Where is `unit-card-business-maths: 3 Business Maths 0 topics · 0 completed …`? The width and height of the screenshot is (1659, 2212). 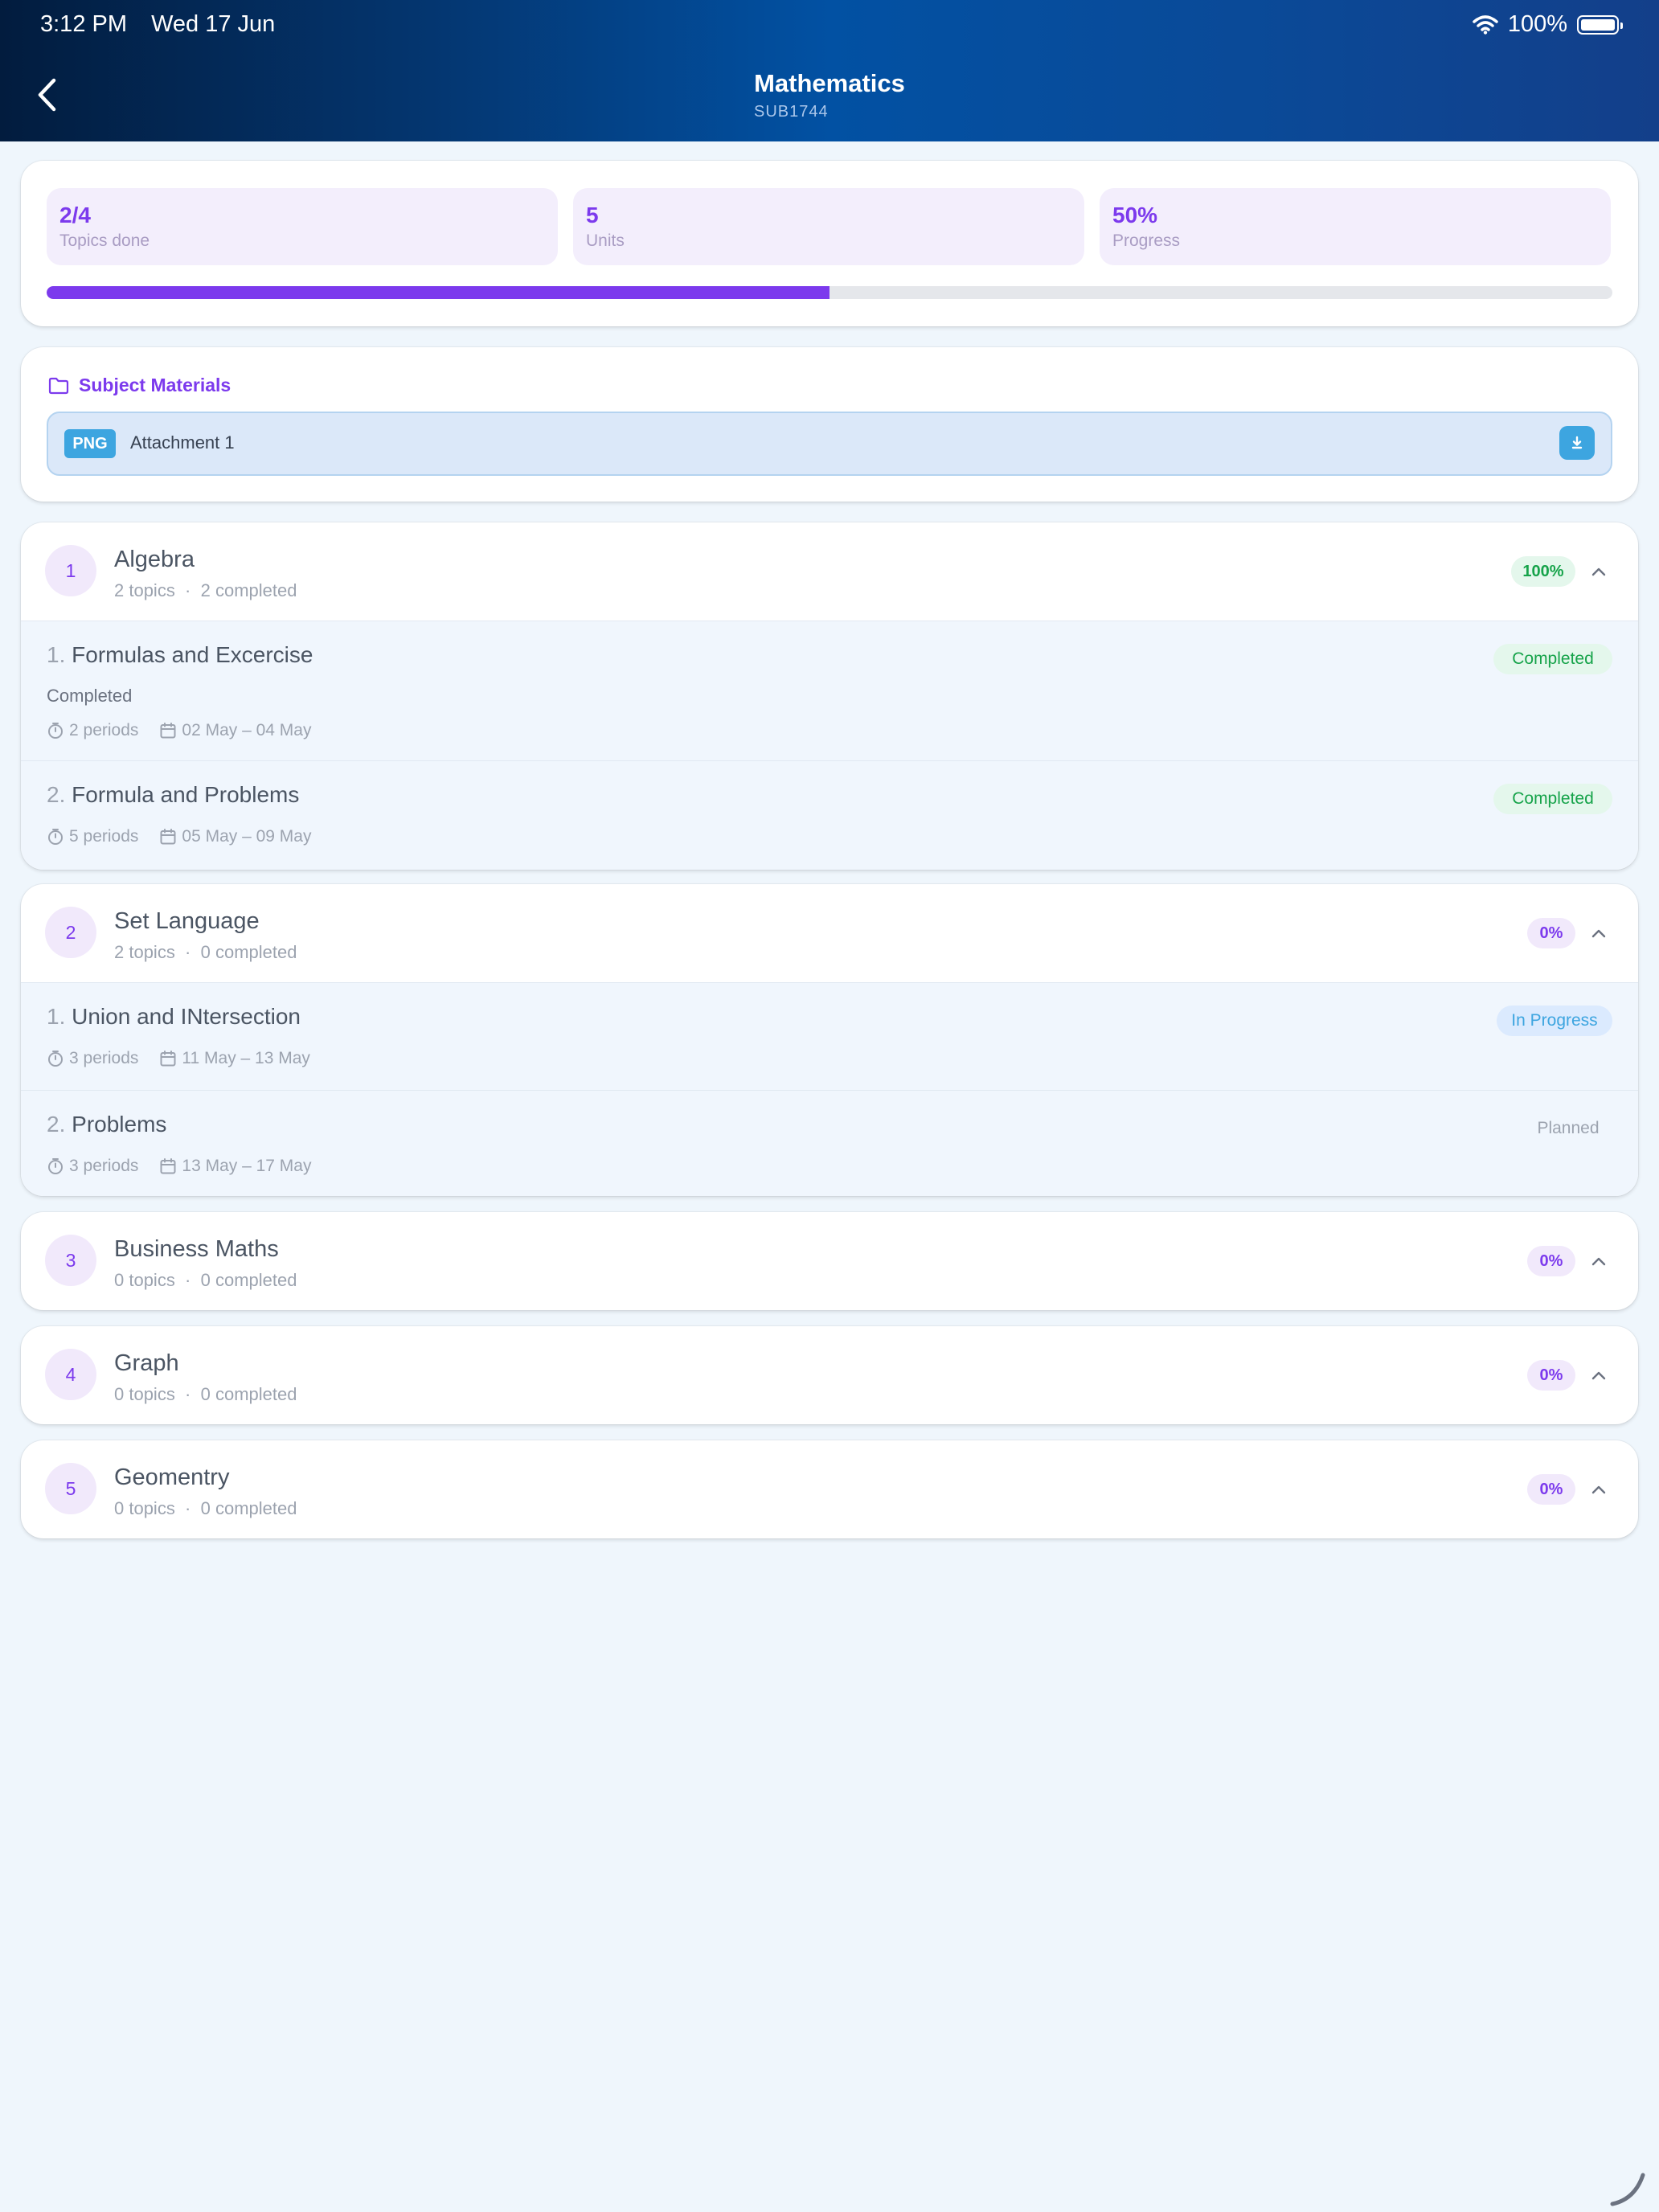 unit-card-business-maths: 3 Business Maths 0 topics · 0 completed … is located at coordinates (829, 1261).